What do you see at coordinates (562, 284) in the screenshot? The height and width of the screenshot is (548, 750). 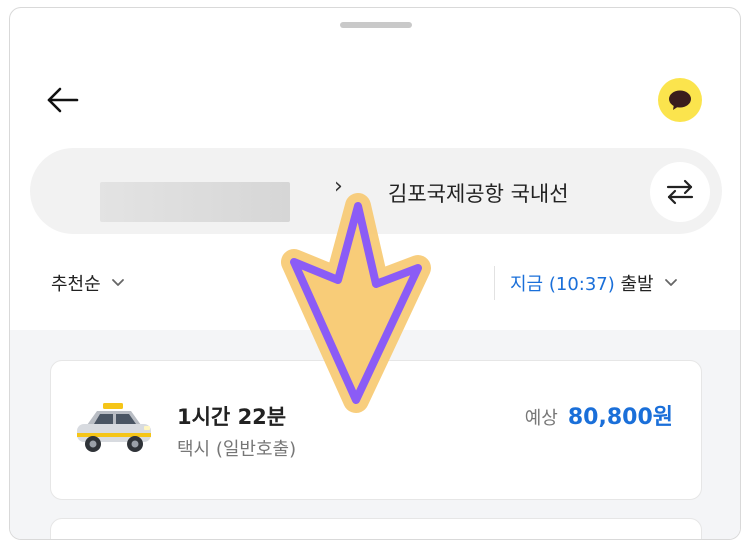 I see `departure-time-value: 지금 (10:37)` at bounding box center [562, 284].